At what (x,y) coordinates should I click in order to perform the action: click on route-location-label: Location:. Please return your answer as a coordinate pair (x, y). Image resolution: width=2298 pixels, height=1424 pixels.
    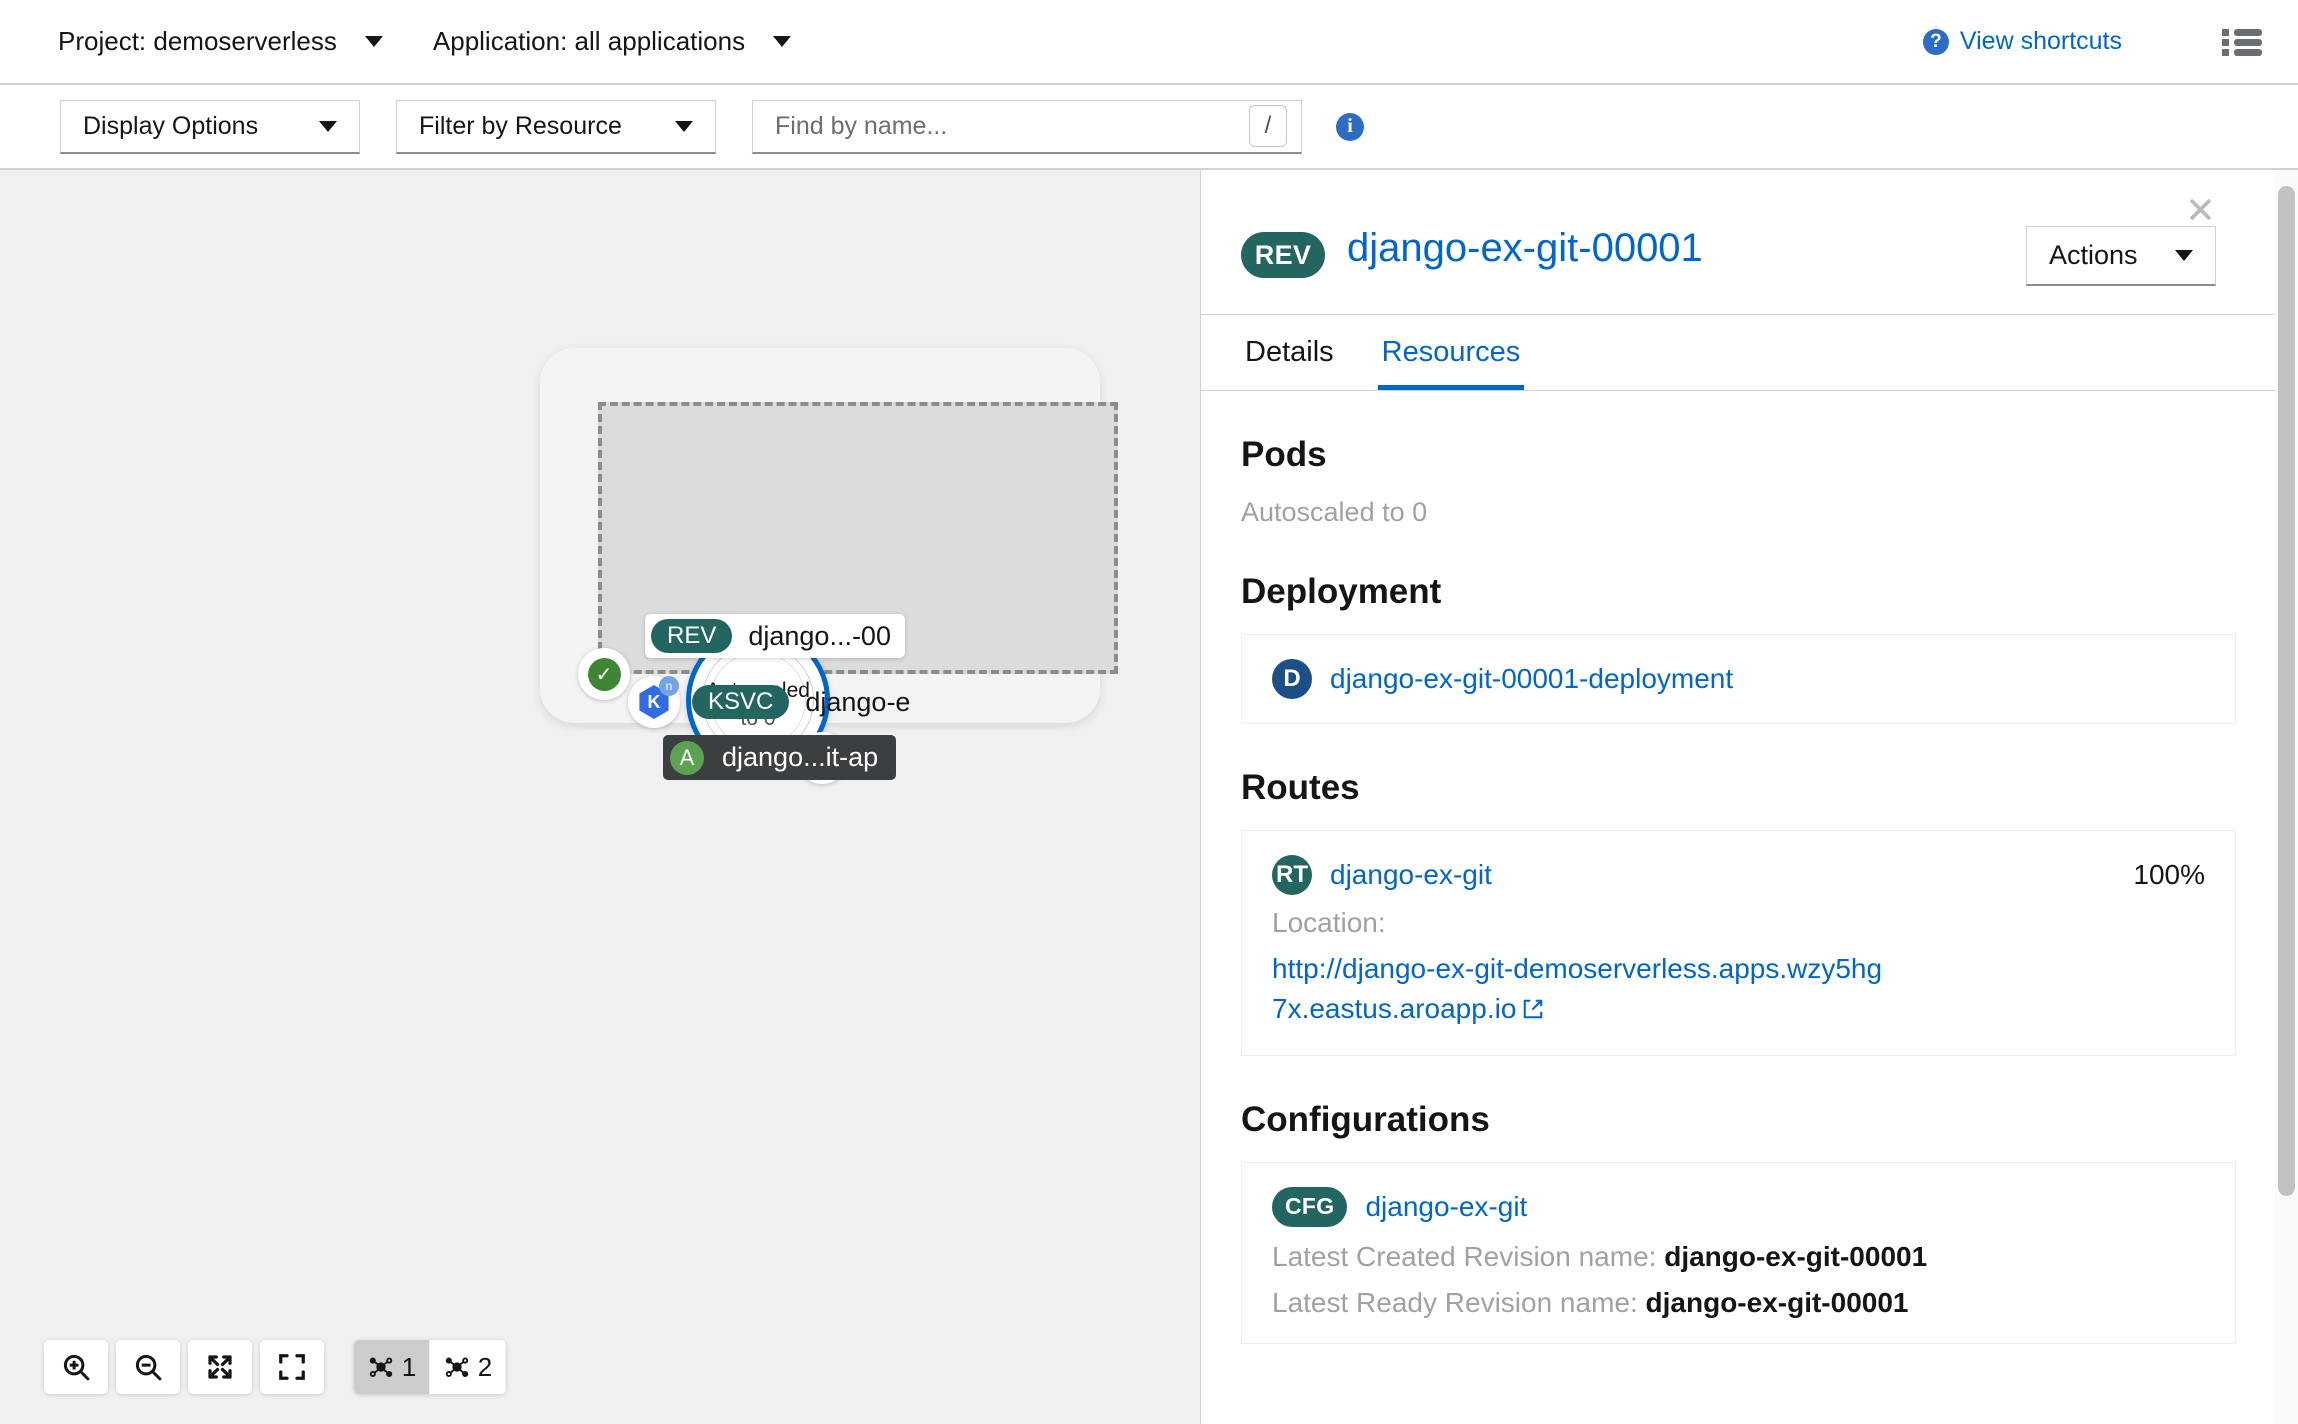
    Looking at the image, I should click on (1329, 922).